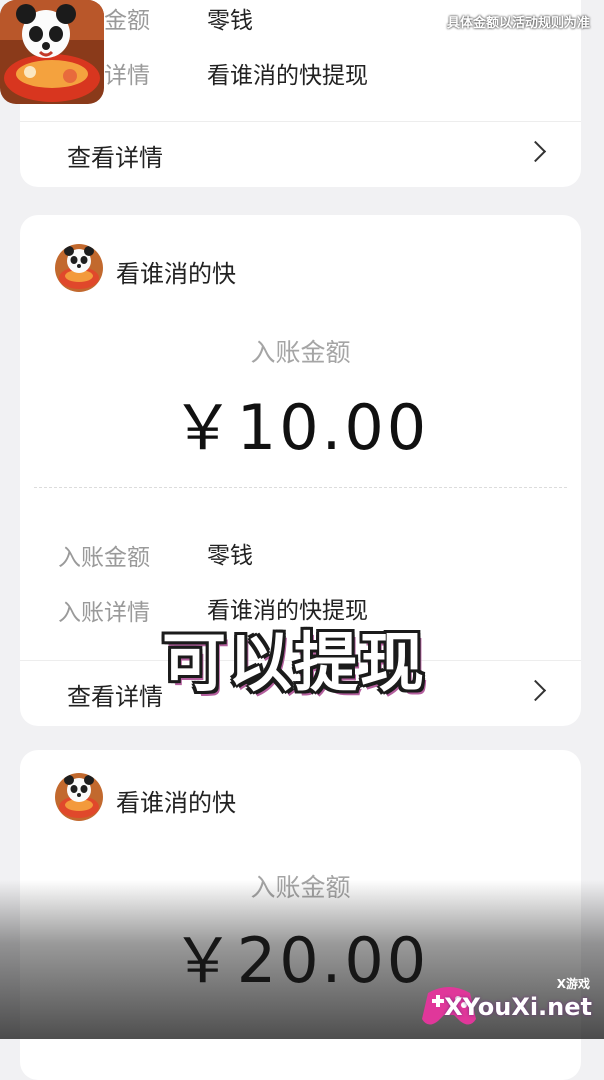  Describe the element at coordinates (300, 153) in the screenshot. I see `view-details-link: 查看详情` at that location.